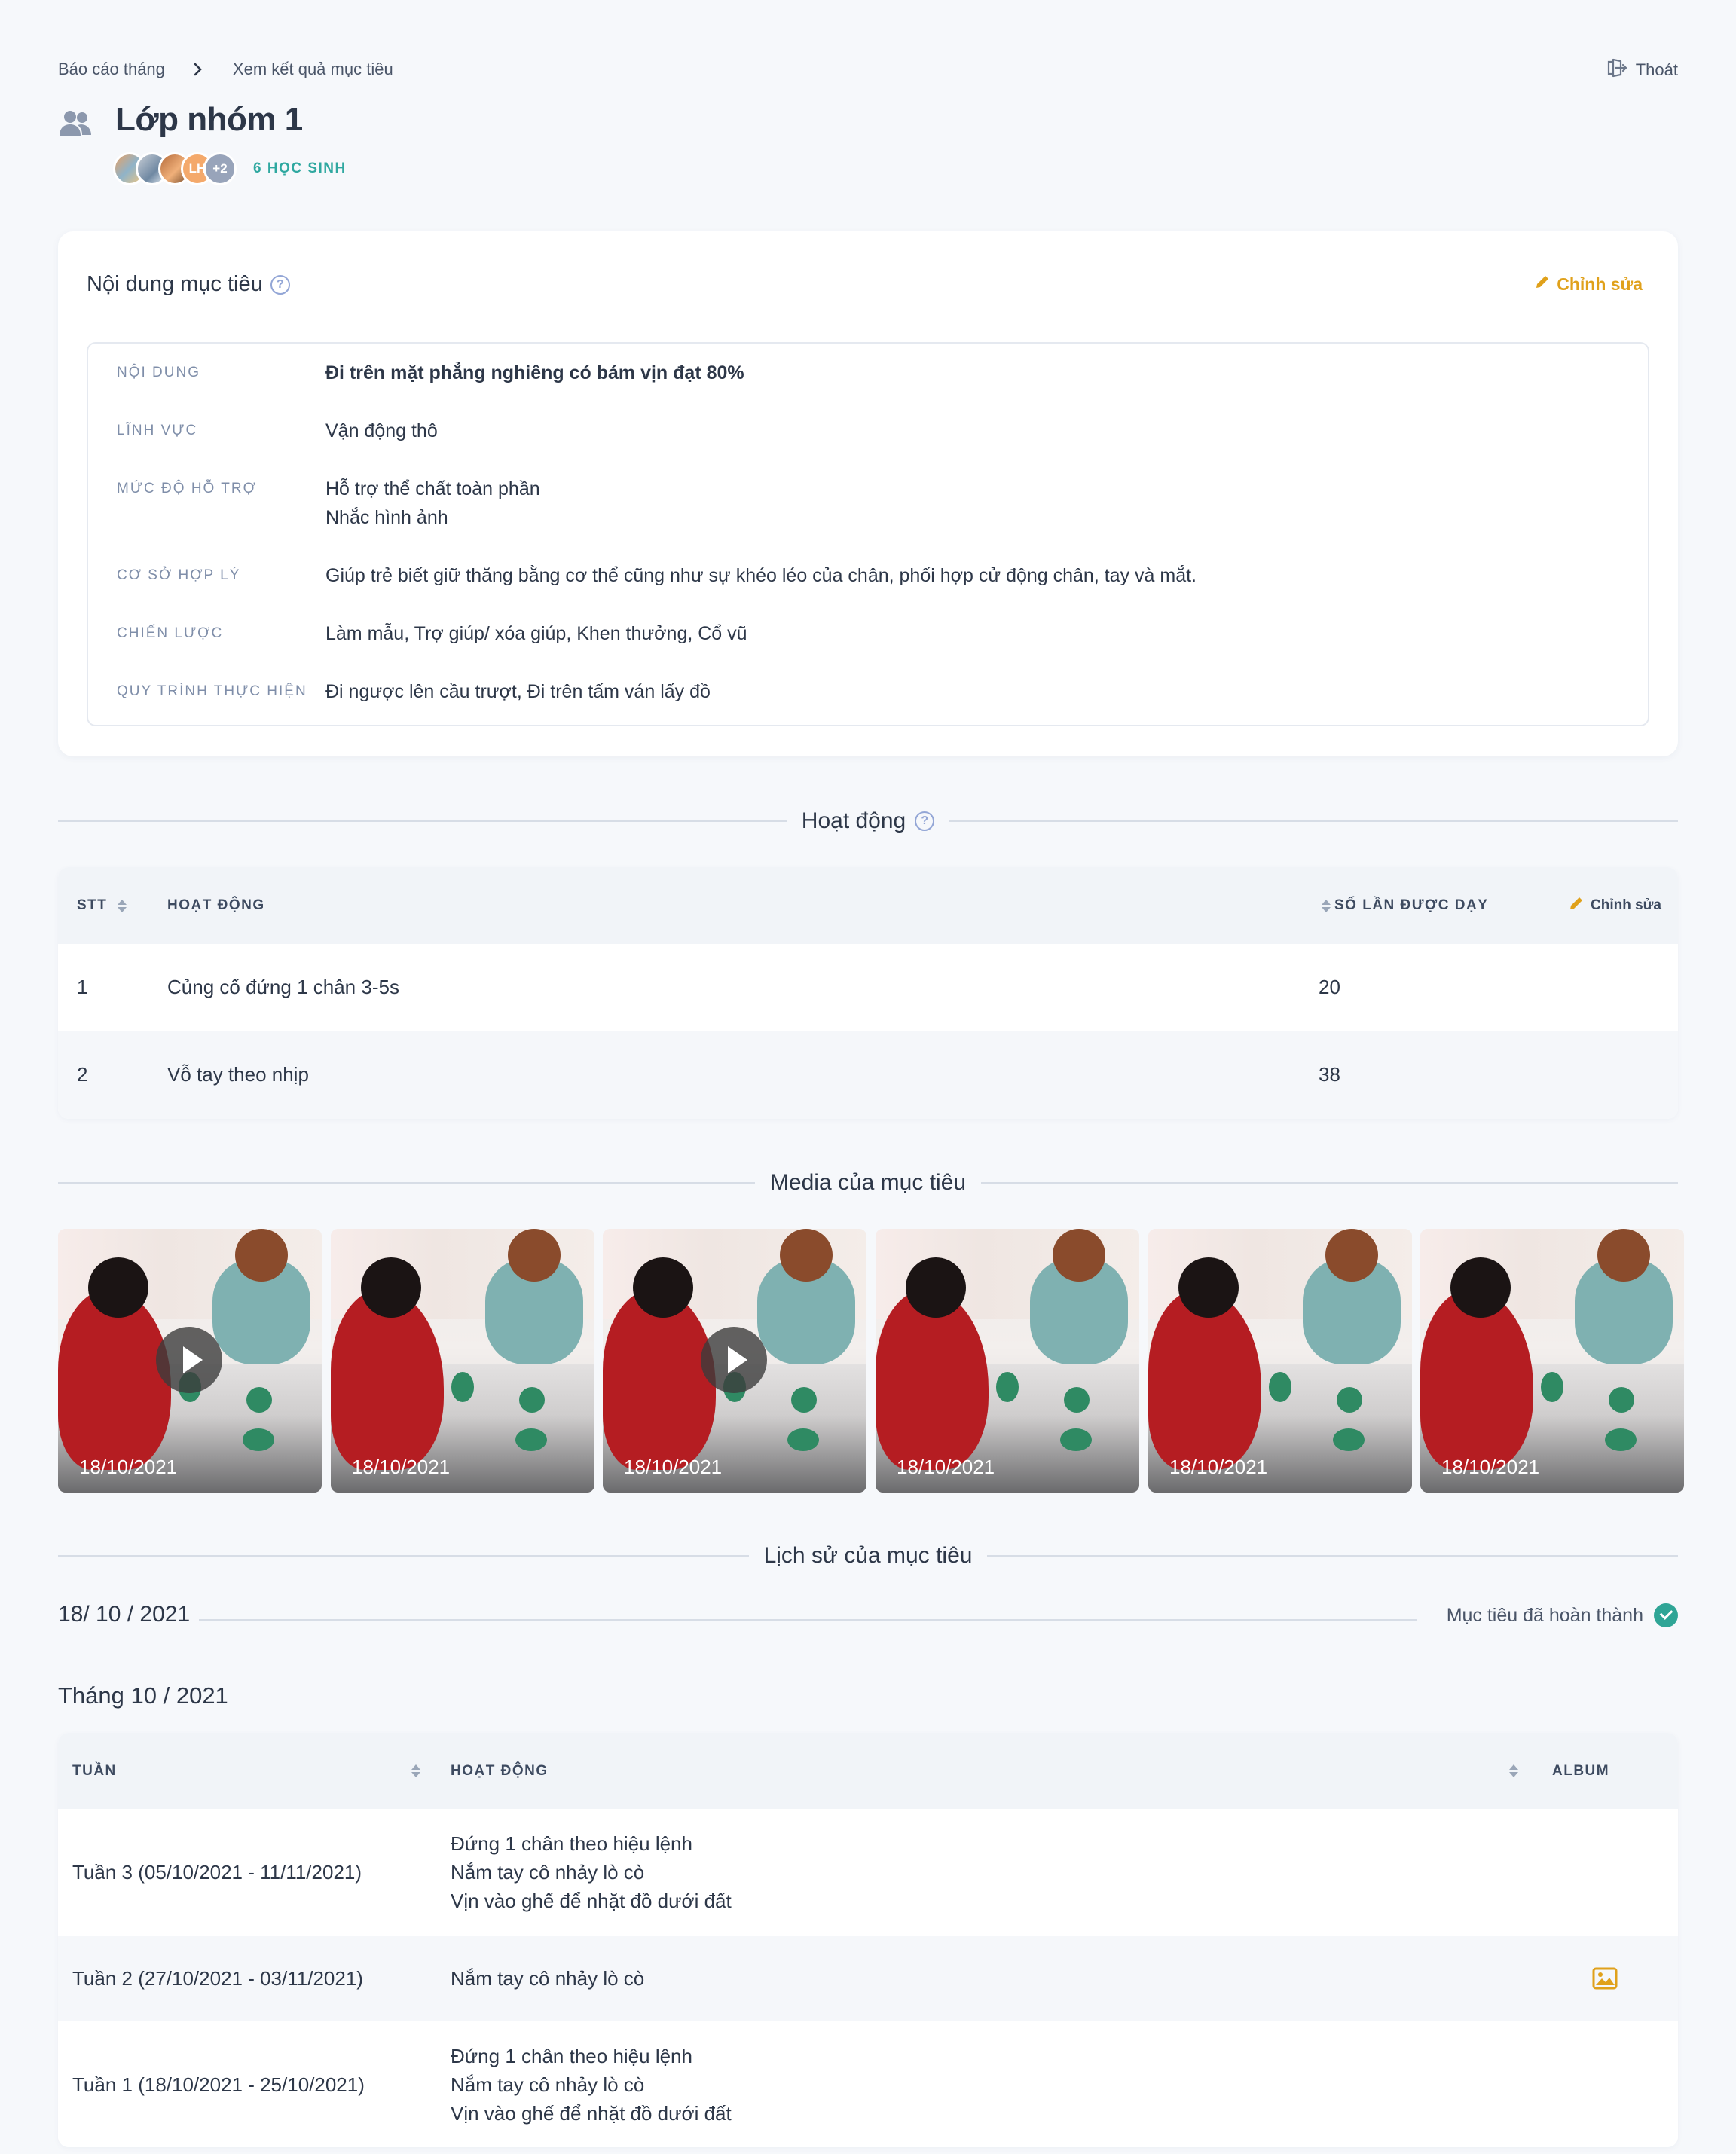  Describe the element at coordinates (111, 69) in the screenshot. I see `breadcrumb-parent-link: Báo cáo tháng` at that location.